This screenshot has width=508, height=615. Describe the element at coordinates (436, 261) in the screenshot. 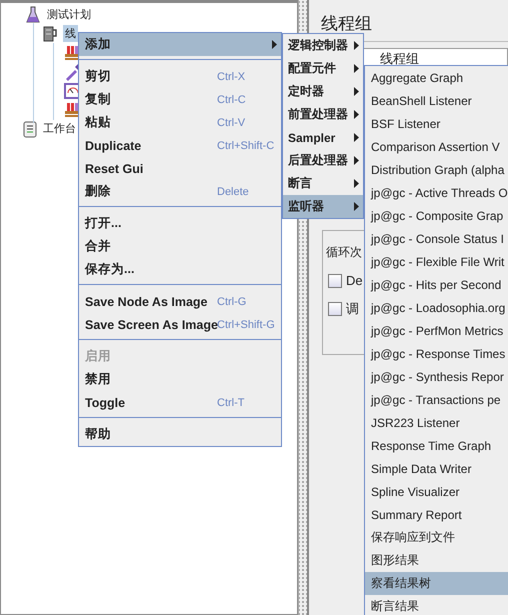

I see `menu-item: jp@gc - Flexible File Writ` at that location.